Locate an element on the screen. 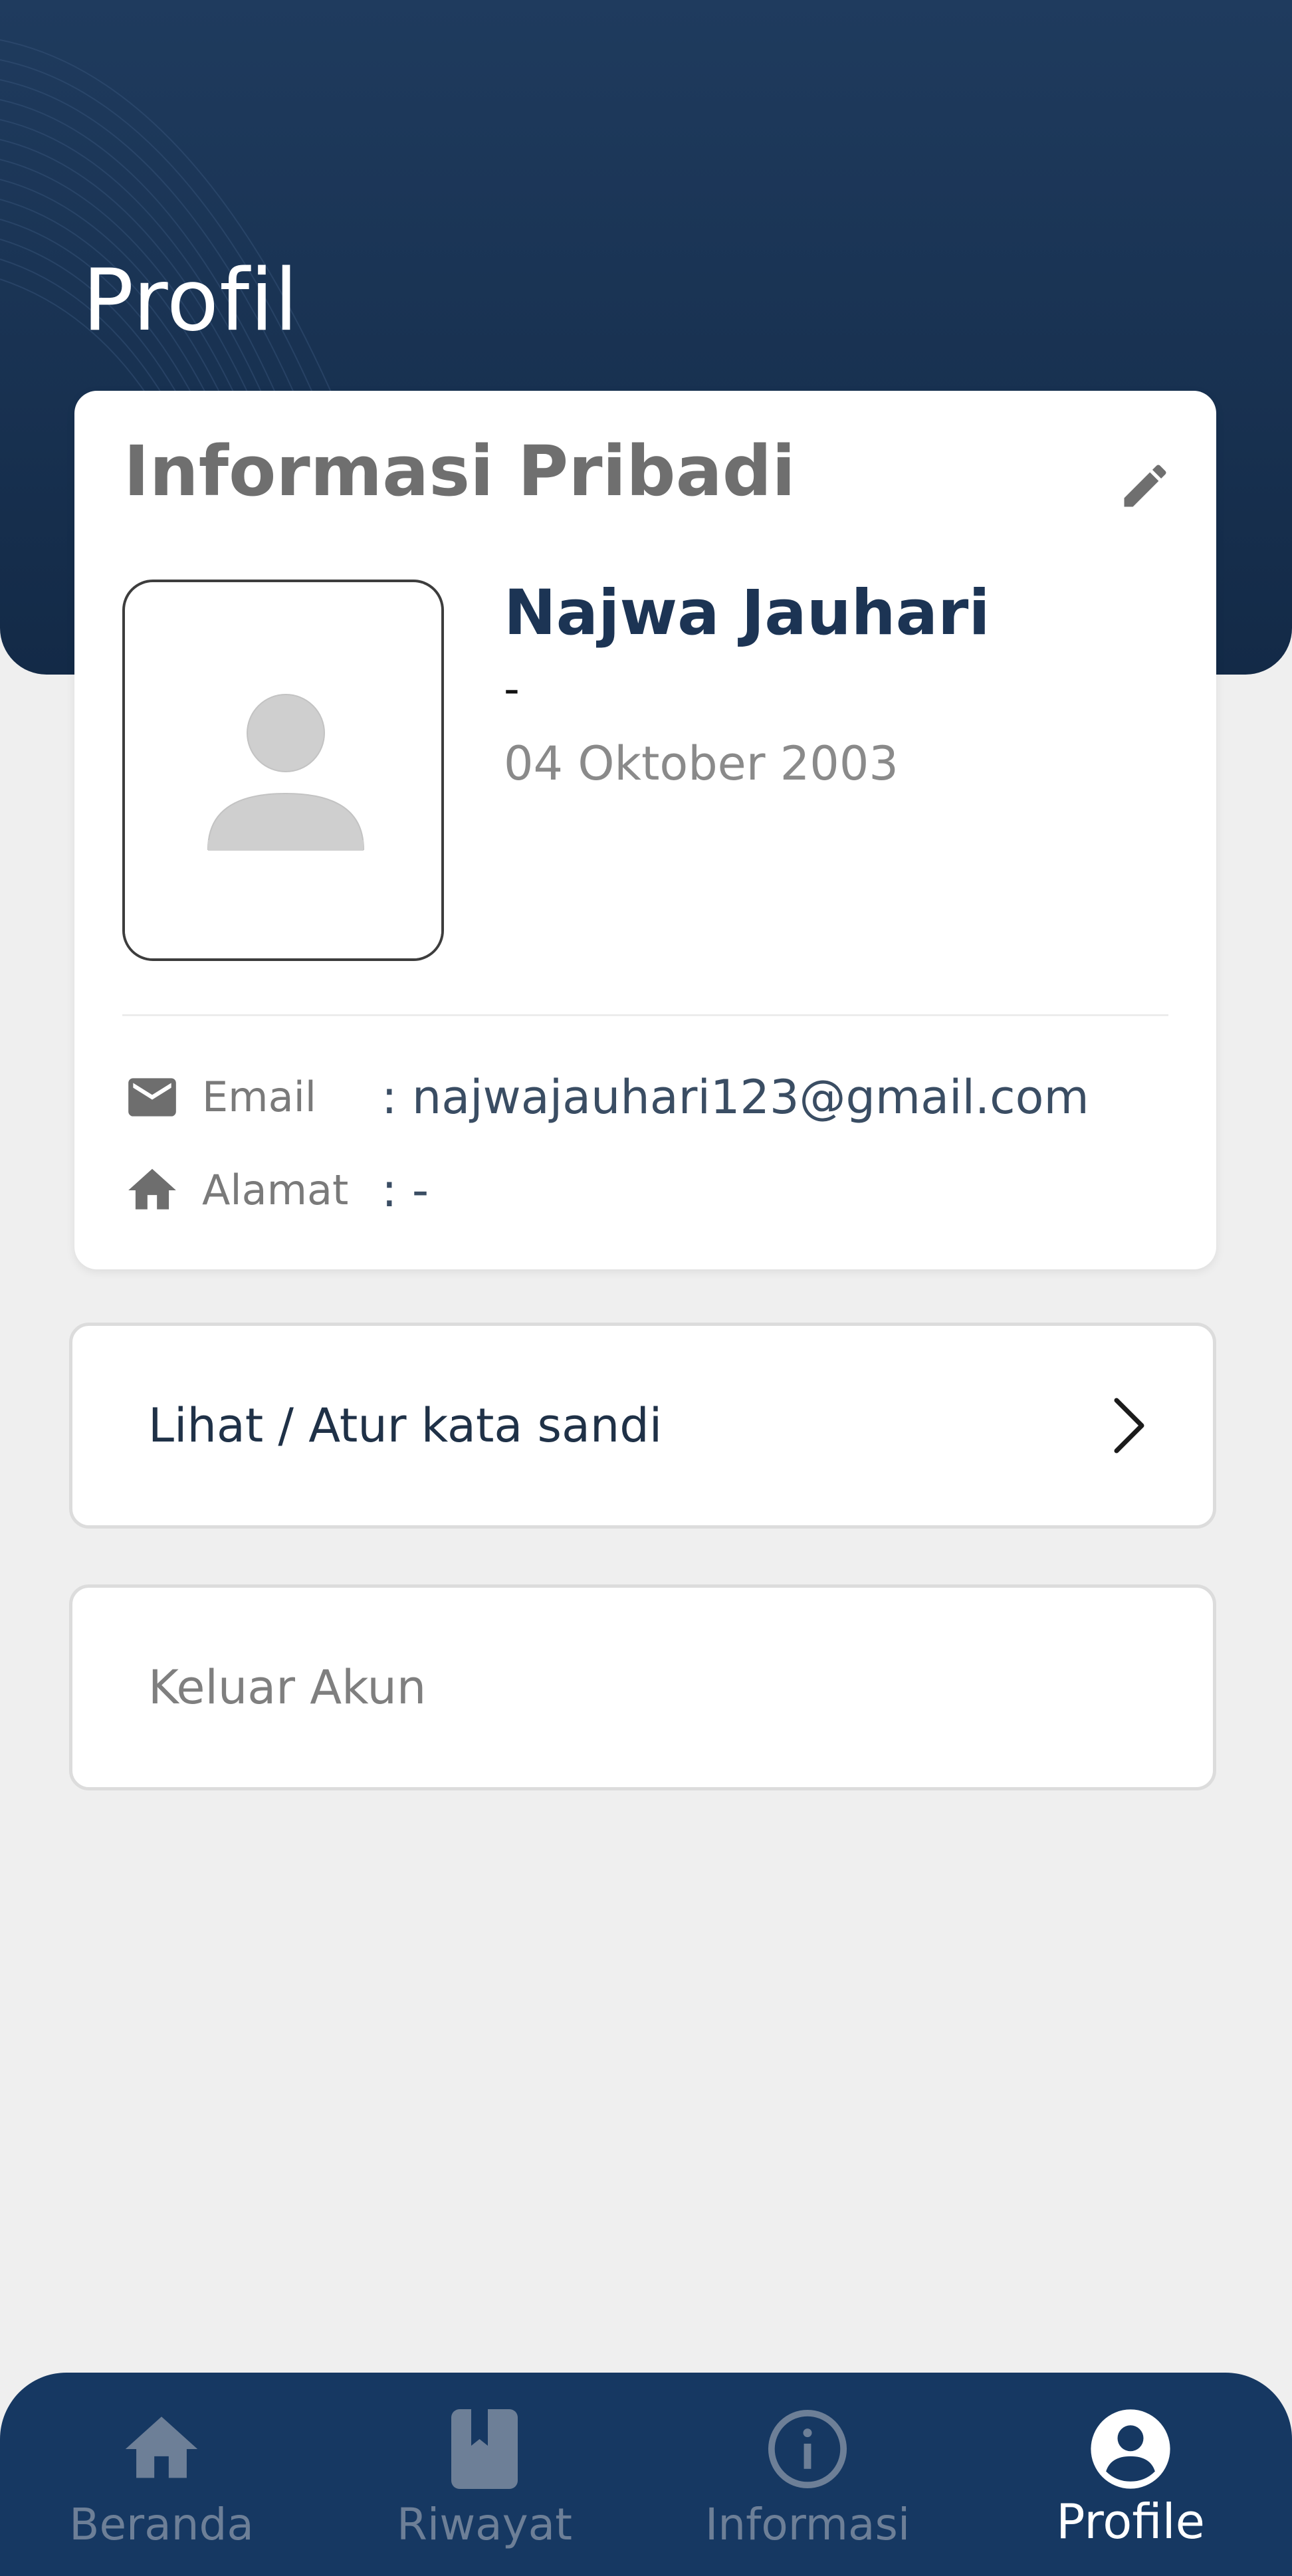  chevron-right-icon is located at coordinates (1129, 1425).